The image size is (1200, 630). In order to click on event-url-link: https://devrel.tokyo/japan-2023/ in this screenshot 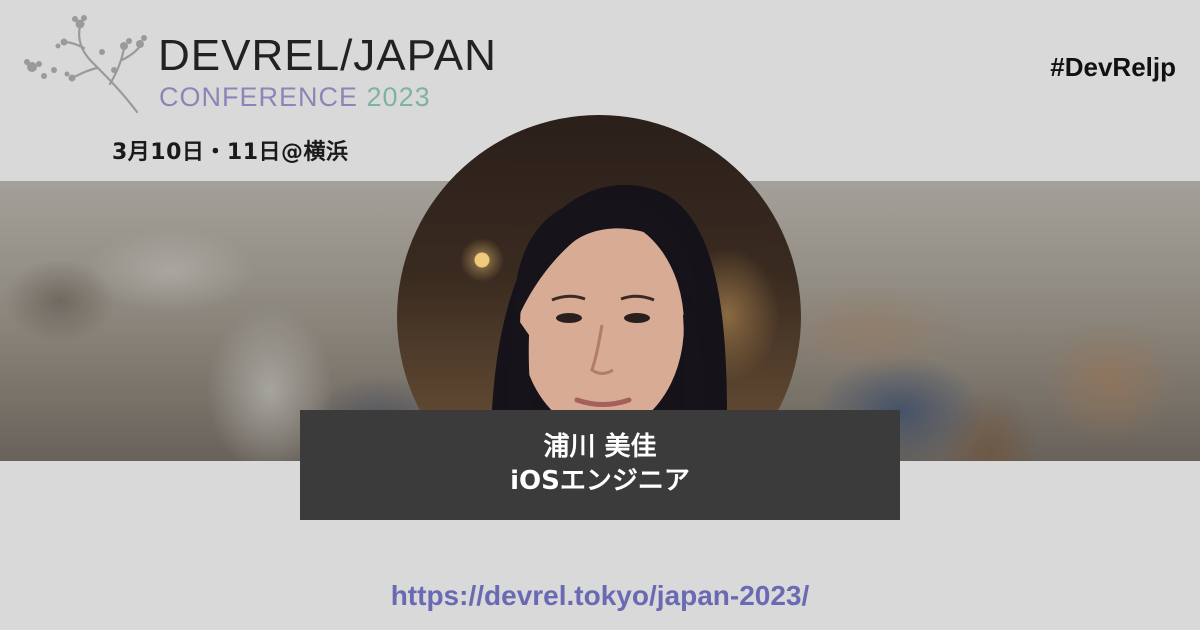, I will do `click(600, 596)`.